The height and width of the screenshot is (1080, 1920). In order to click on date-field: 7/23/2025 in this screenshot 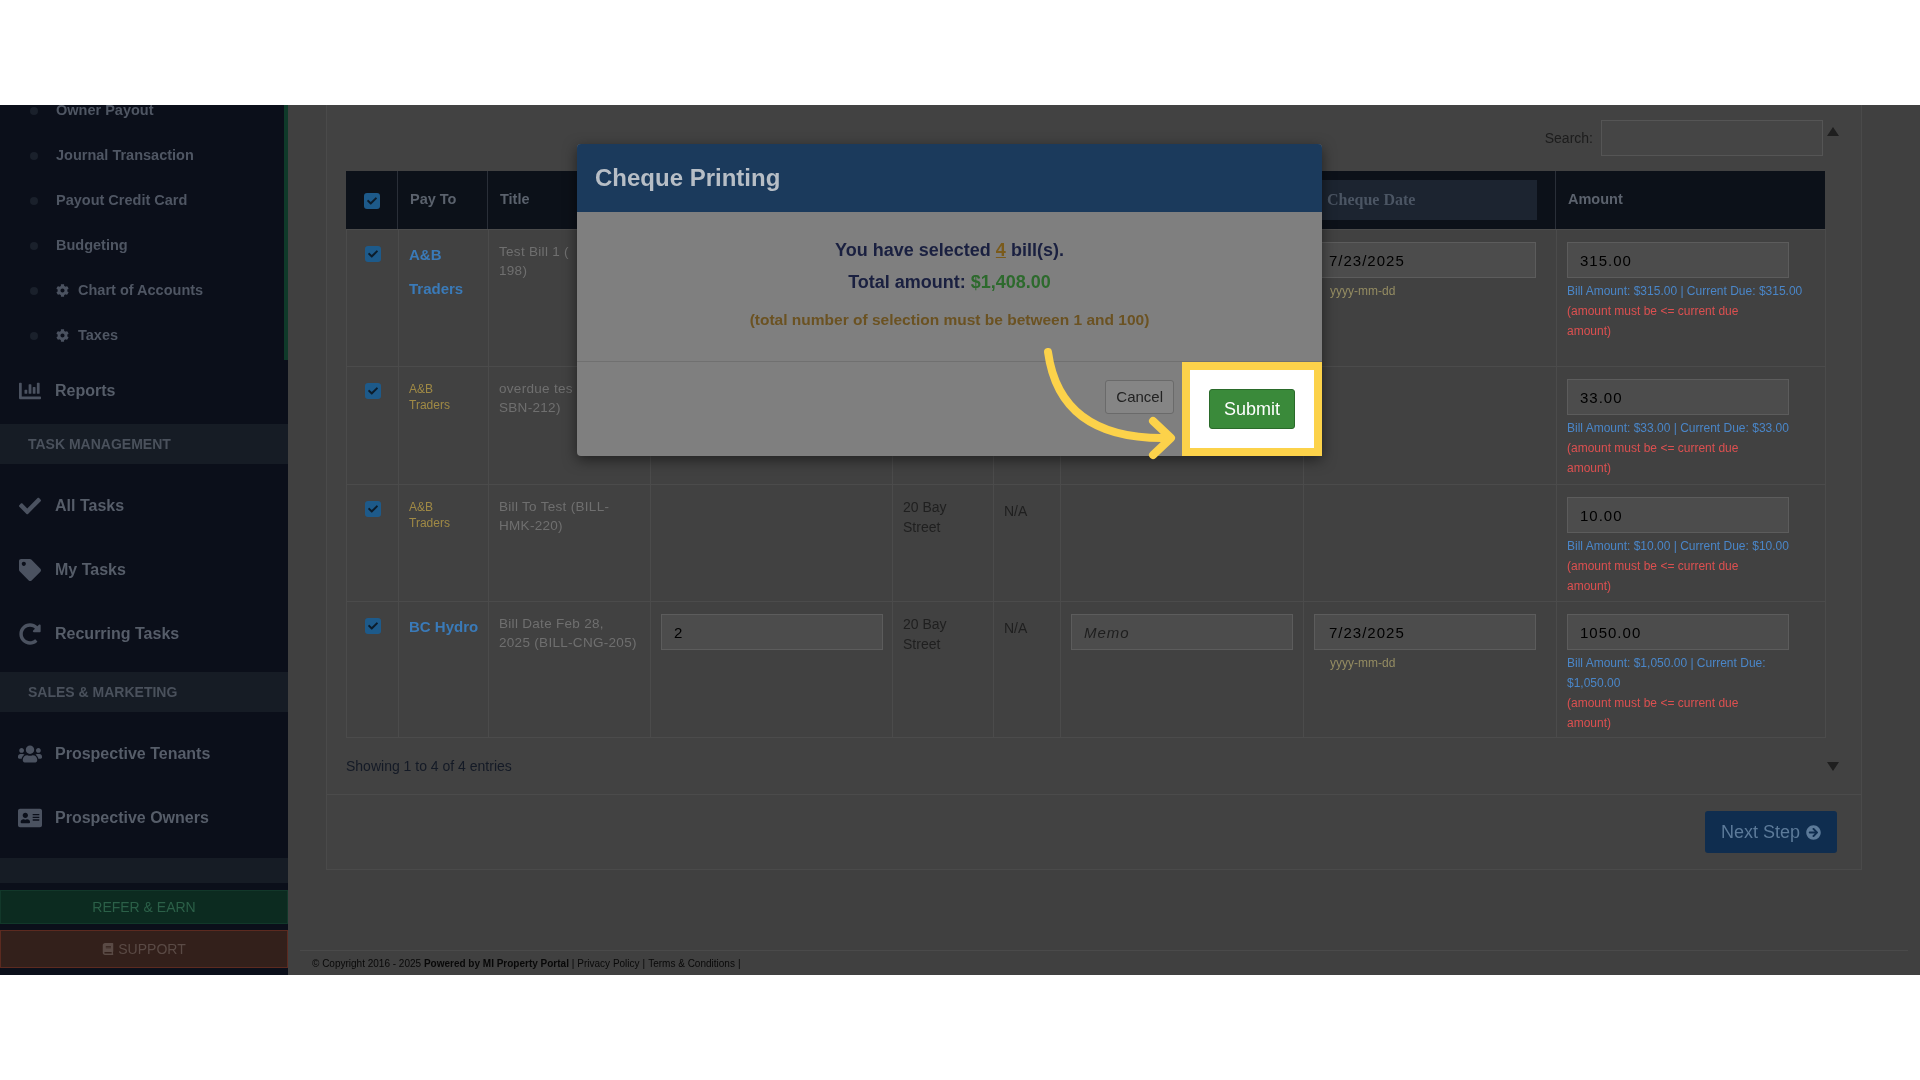, I will do `click(1425, 632)`.